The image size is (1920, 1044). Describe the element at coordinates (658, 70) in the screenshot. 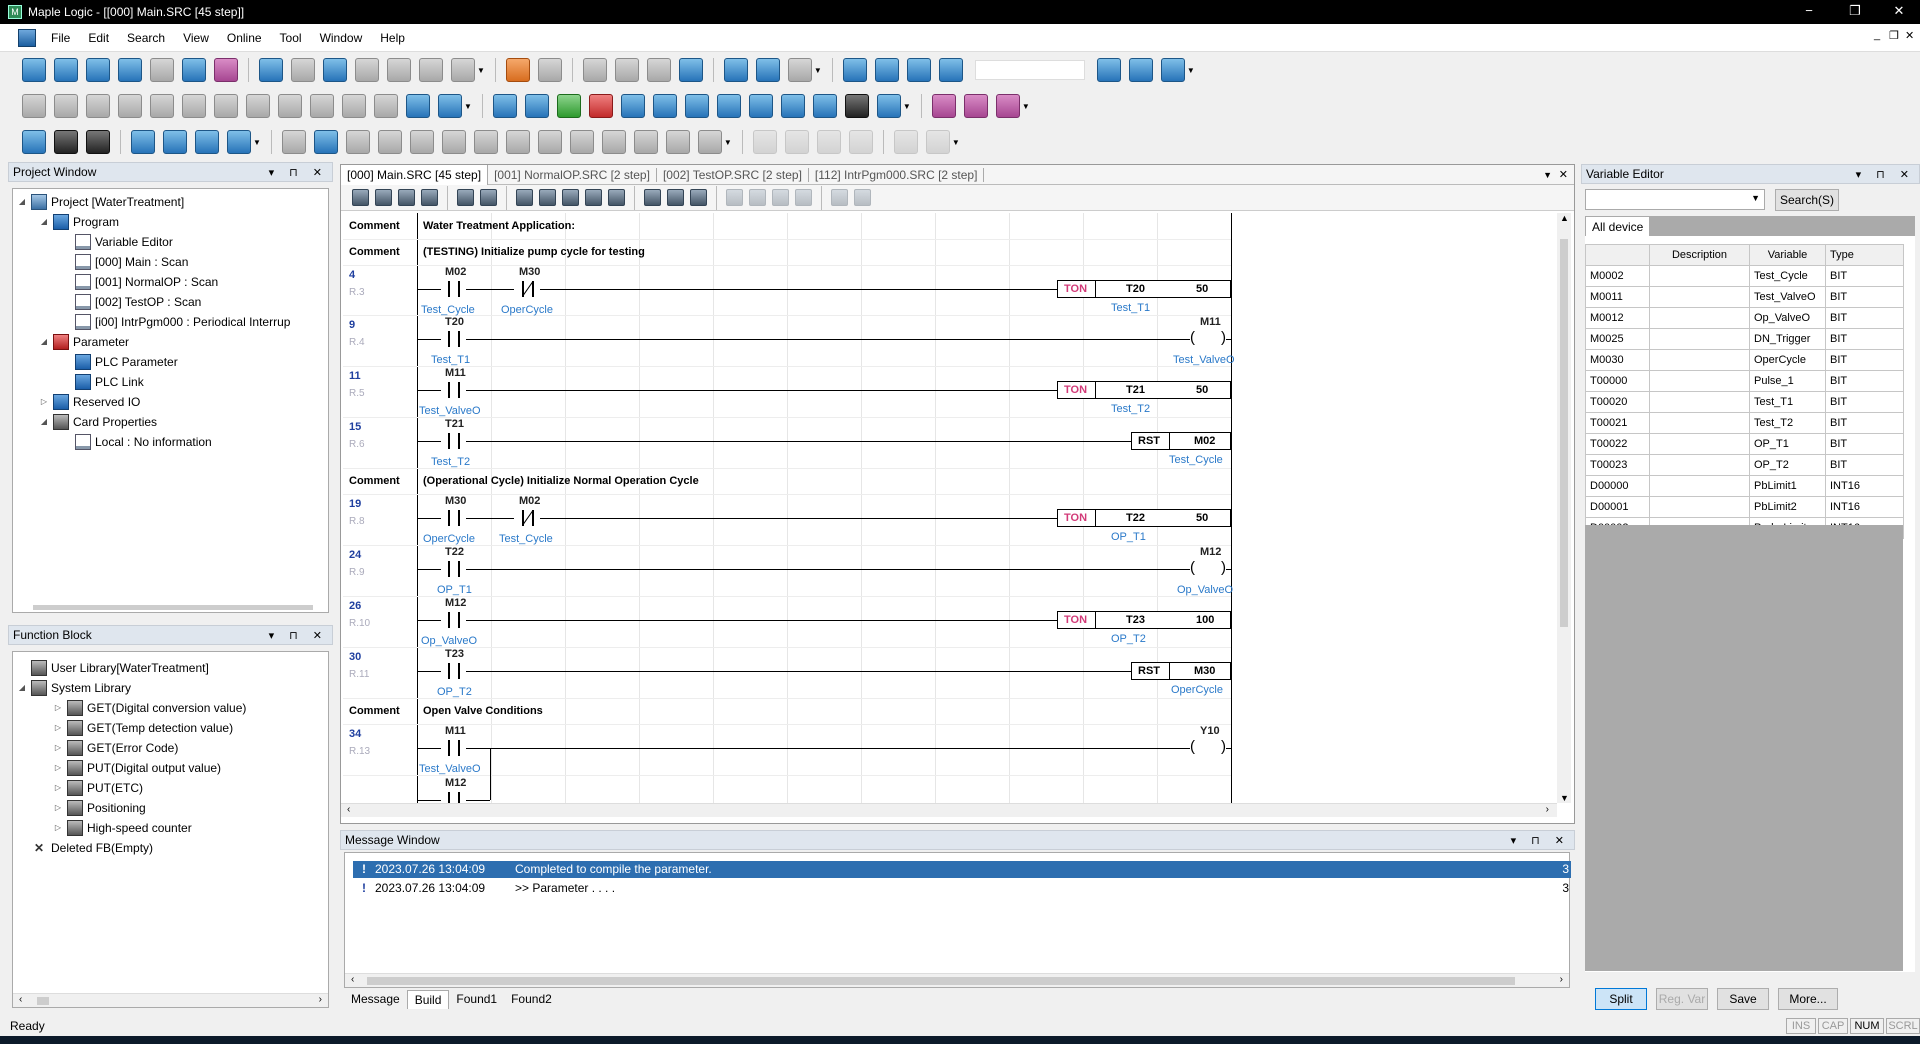

I see `paste2-icon` at that location.